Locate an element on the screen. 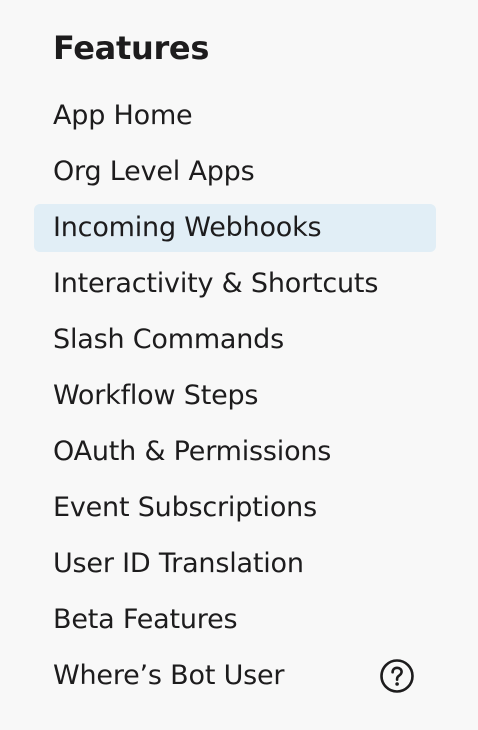 Image resolution: width=478 pixels, height=730 pixels. nav-item-workflow-steps: Workflow Steps is located at coordinates (235, 396).